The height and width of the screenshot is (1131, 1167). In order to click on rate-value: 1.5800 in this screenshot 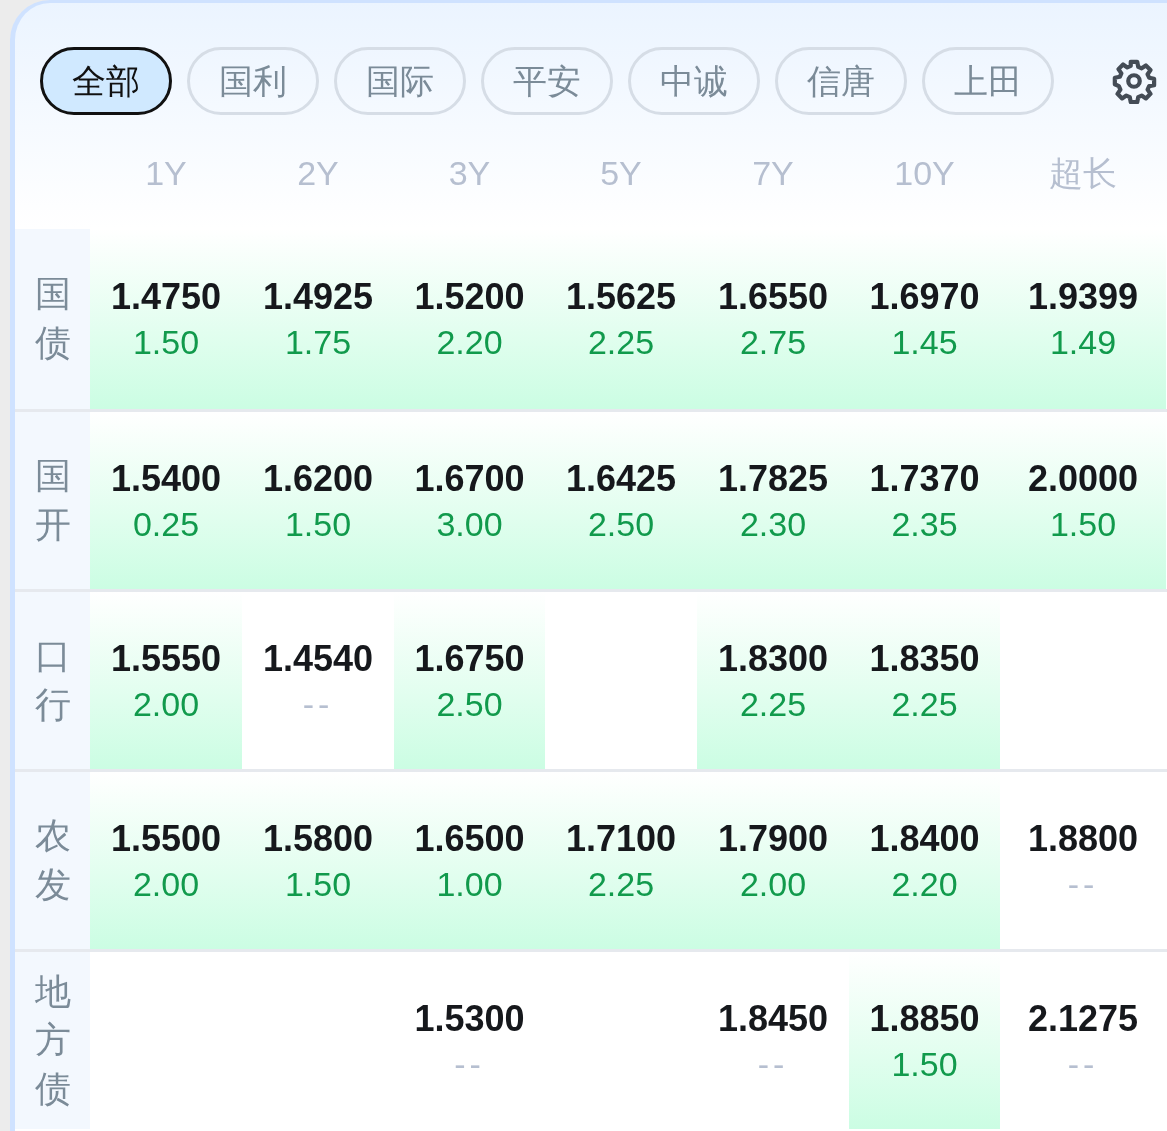, I will do `click(318, 838)`.